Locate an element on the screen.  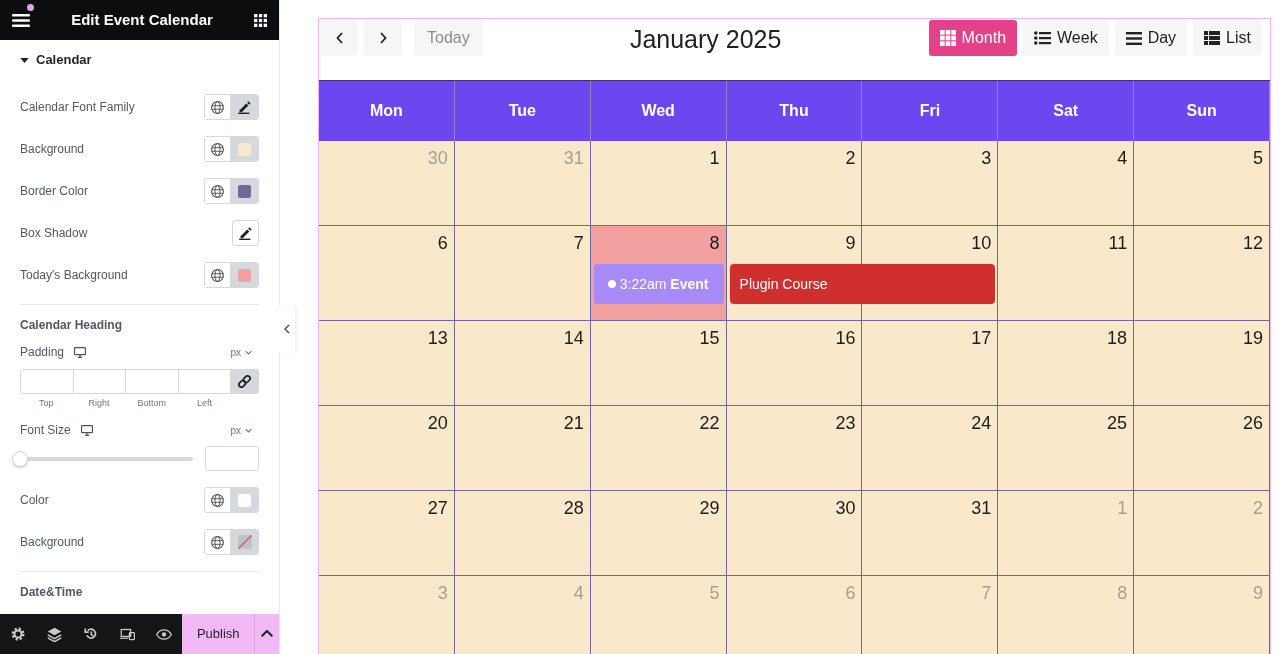
caret-down-icon is located at coordinates (24, 60).